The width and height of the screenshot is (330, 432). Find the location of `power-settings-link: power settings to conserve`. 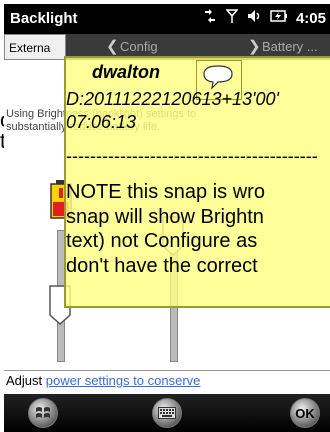

power-settings-link: power settings to conserve is located at coordinates (123, 380).